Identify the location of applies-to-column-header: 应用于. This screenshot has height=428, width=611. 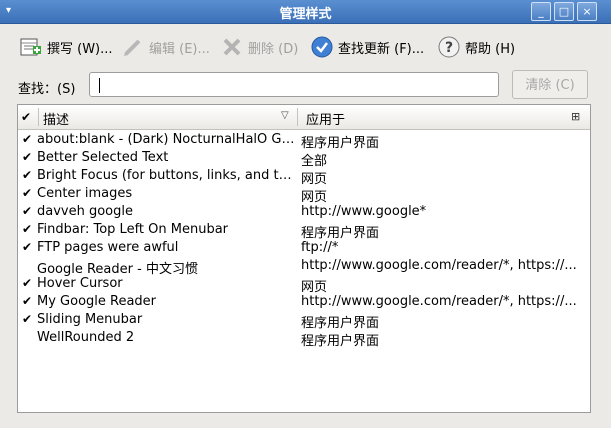
(325, 118).